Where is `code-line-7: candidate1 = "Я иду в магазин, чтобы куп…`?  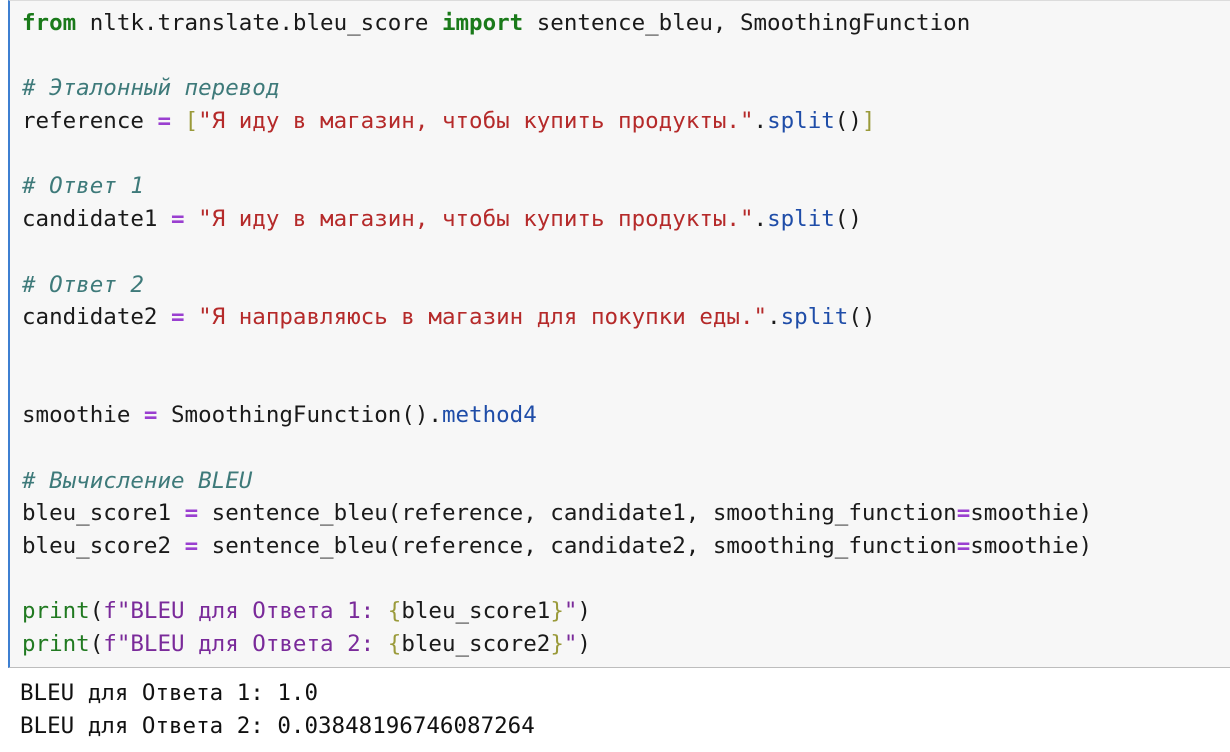 code-line-7: candidate1 = "Я иду в магазин, чтобы куп… is located at coordinates (626, 219).